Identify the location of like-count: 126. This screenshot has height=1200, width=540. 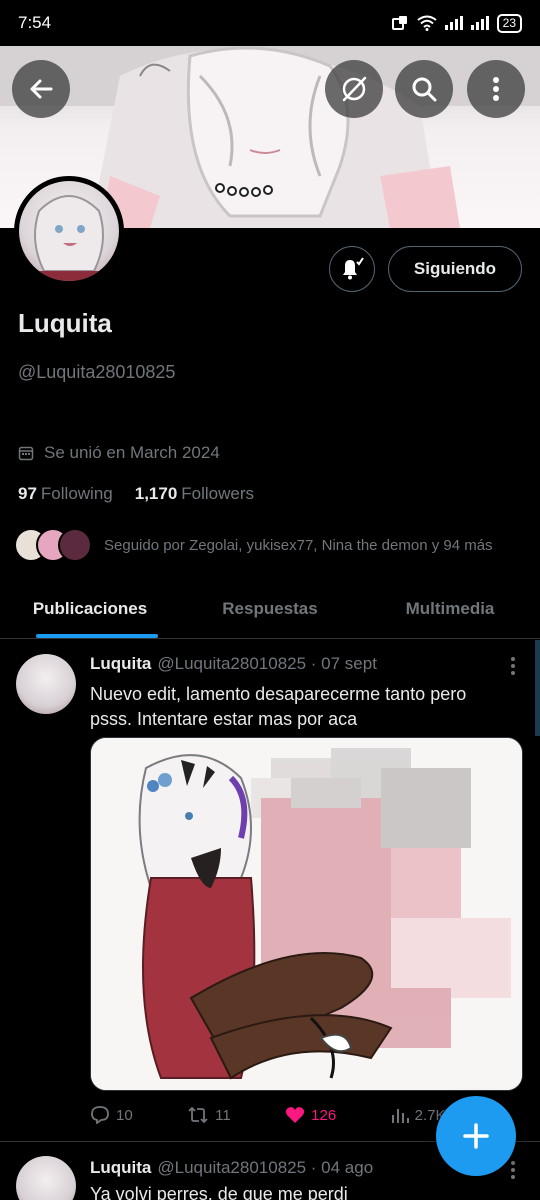
(324, 1115).